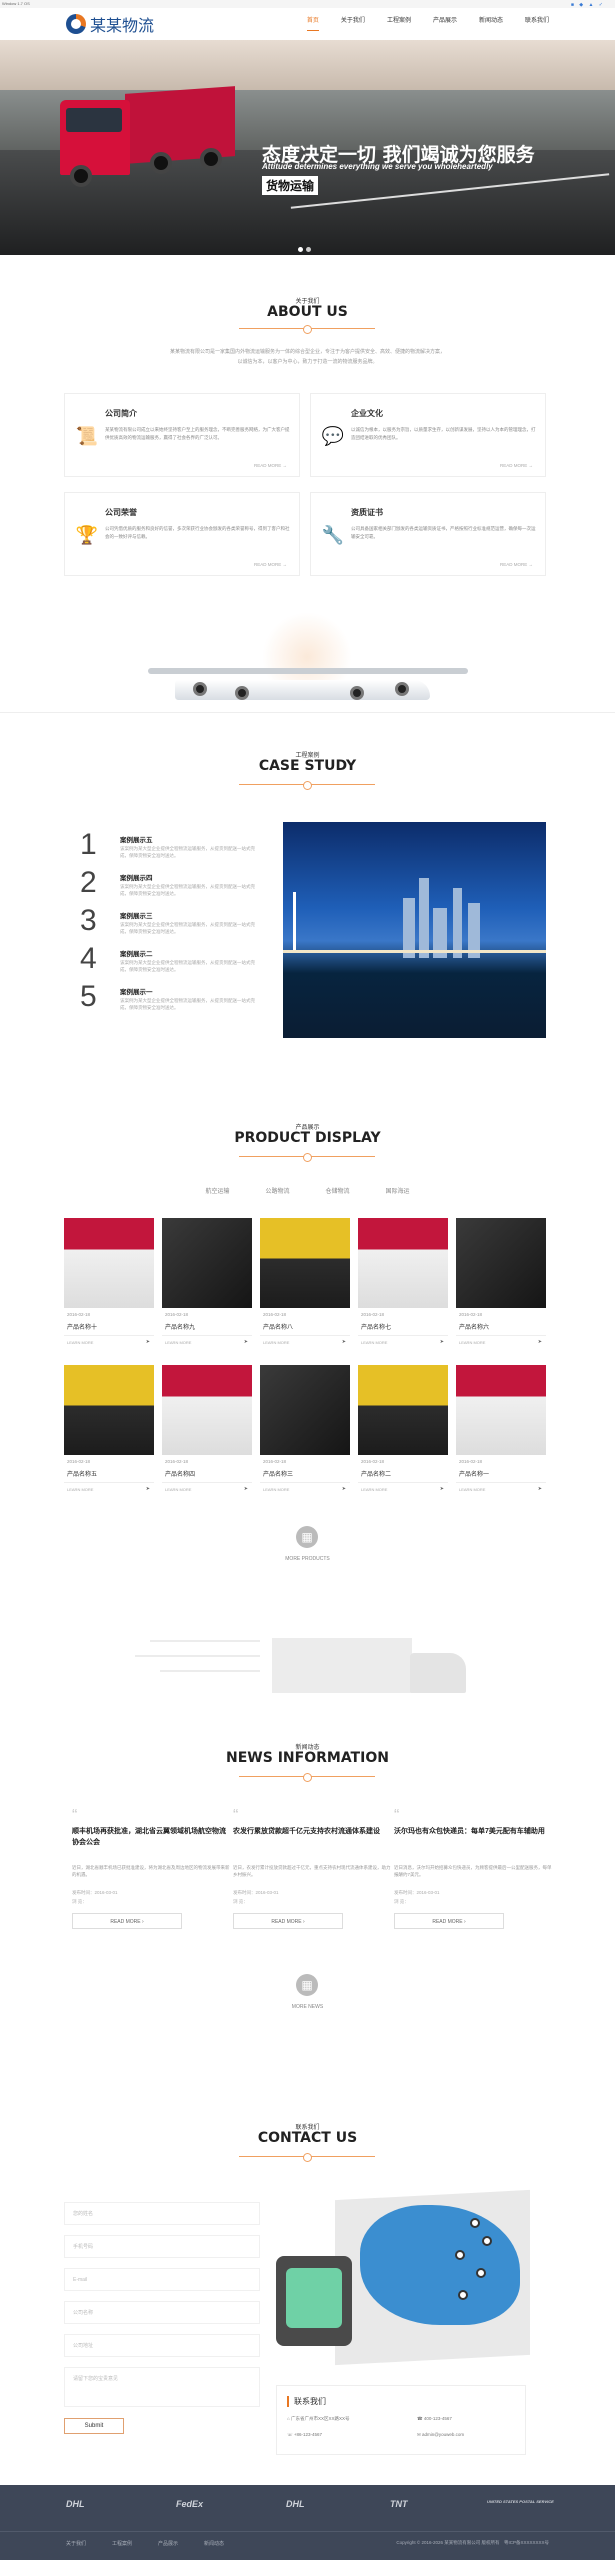 This screenshot has height=2560, width=615. Describe the element at coordinates (376, 1326) in the screenshot. I see `product-name: 产品名称七` at that location.